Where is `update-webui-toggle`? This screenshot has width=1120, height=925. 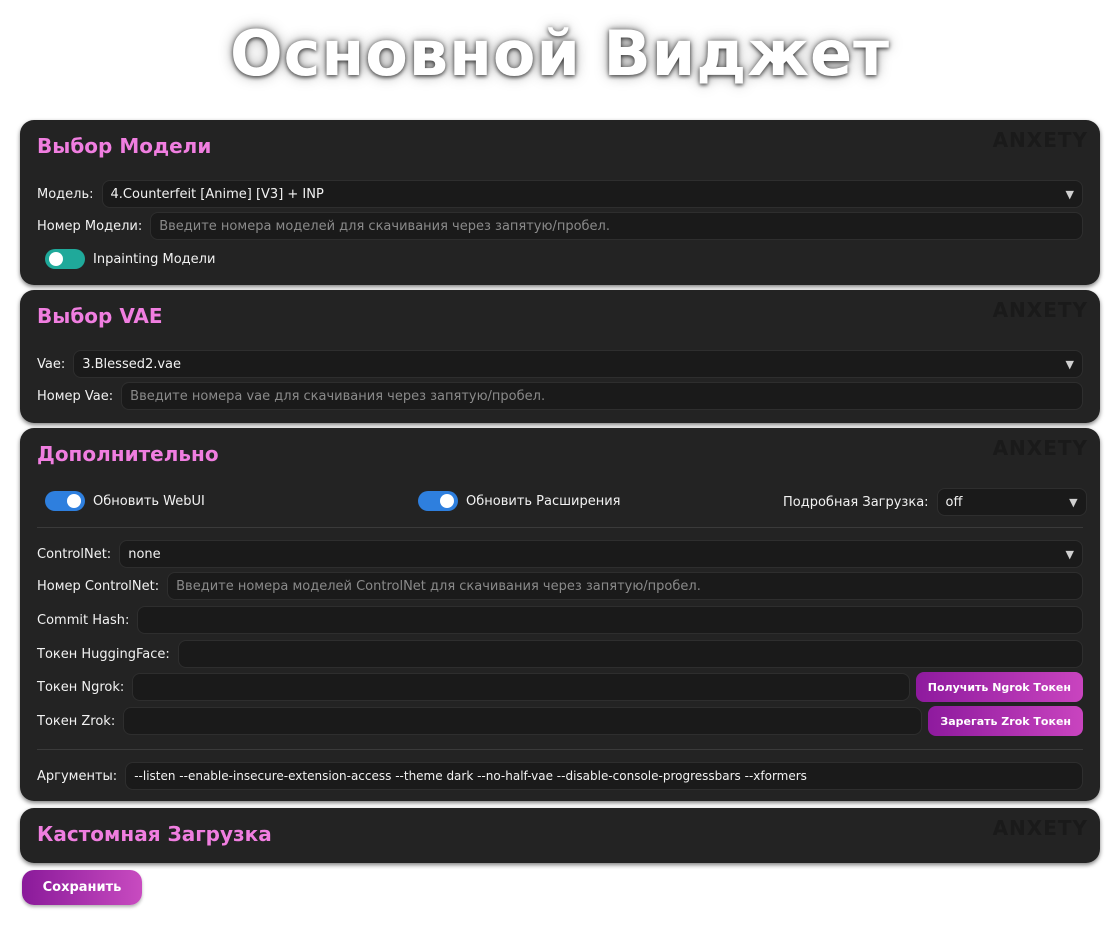
update-webui-toggle is located at coordinates (65, 501).